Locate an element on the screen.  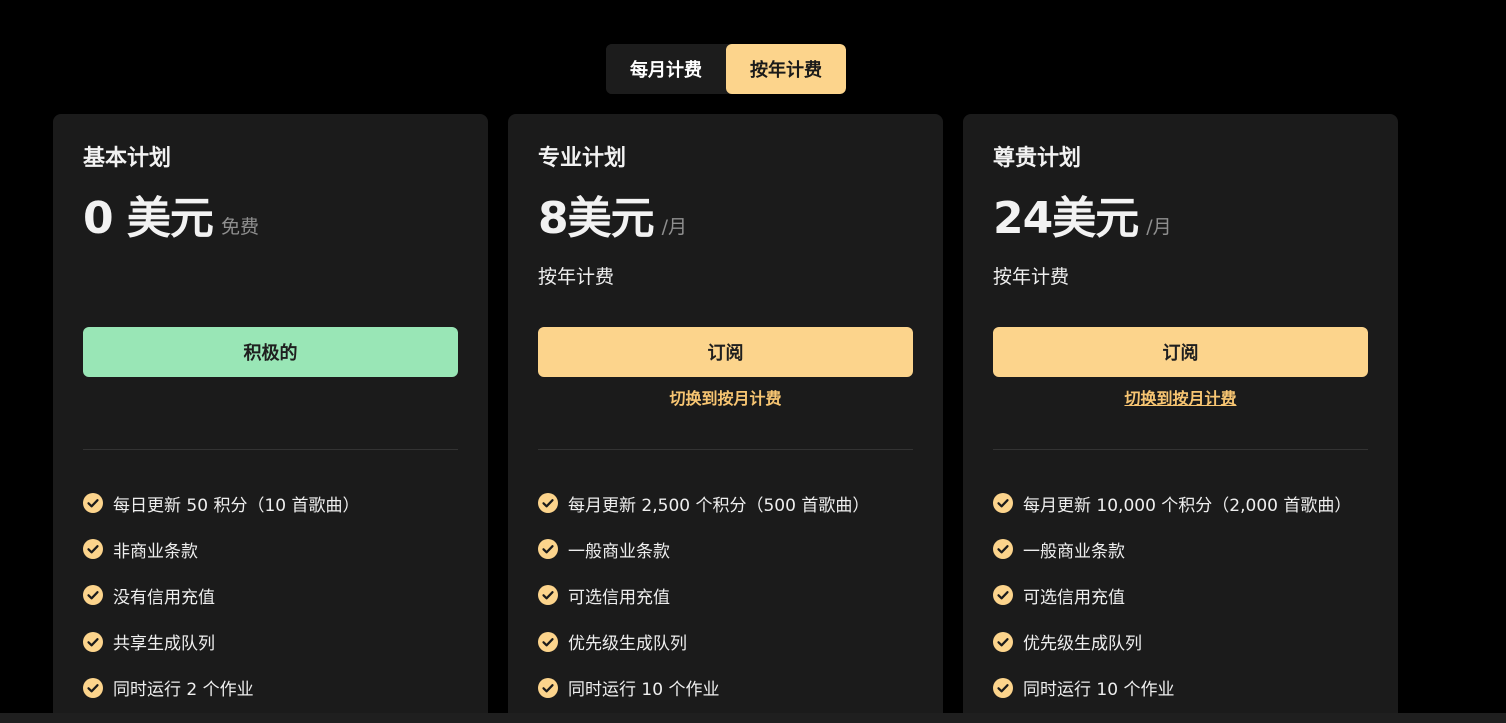
plan-price: 0 美元 is located at coordinates (148, 218).